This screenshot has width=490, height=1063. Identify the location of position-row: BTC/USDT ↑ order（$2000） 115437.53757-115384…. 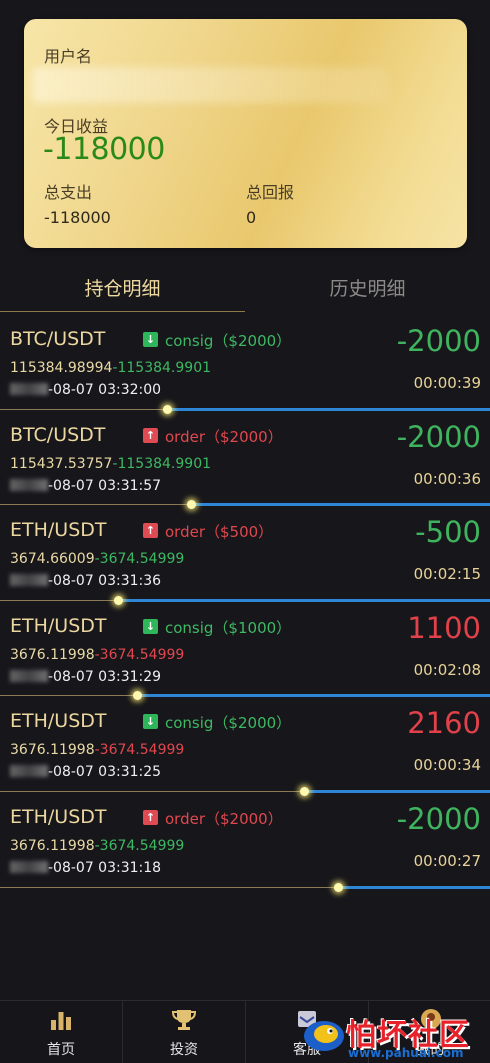
(245, 460).